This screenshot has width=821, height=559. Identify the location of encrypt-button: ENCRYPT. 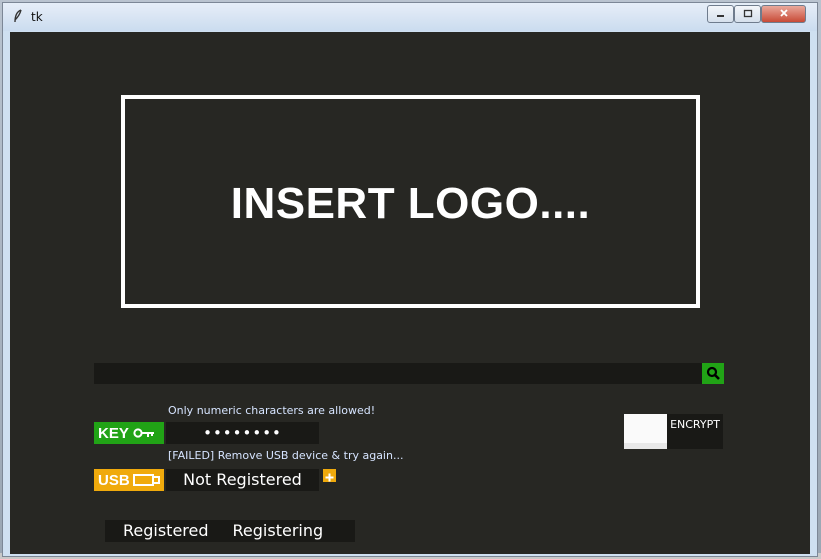
(695, 431).